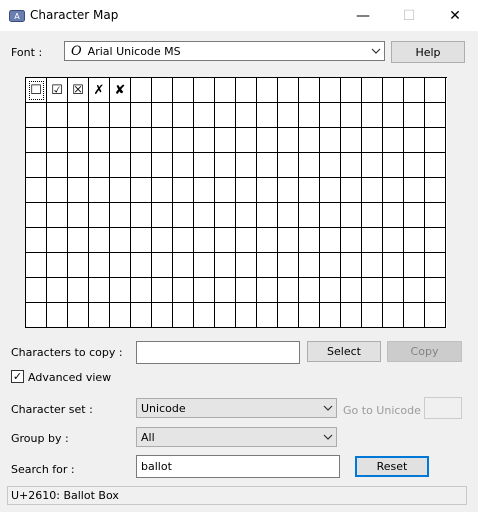  What do you see at coordinates (99, 90) in the screenshot?
I see `character-cell: ✗` at bounding box center [99, 90].